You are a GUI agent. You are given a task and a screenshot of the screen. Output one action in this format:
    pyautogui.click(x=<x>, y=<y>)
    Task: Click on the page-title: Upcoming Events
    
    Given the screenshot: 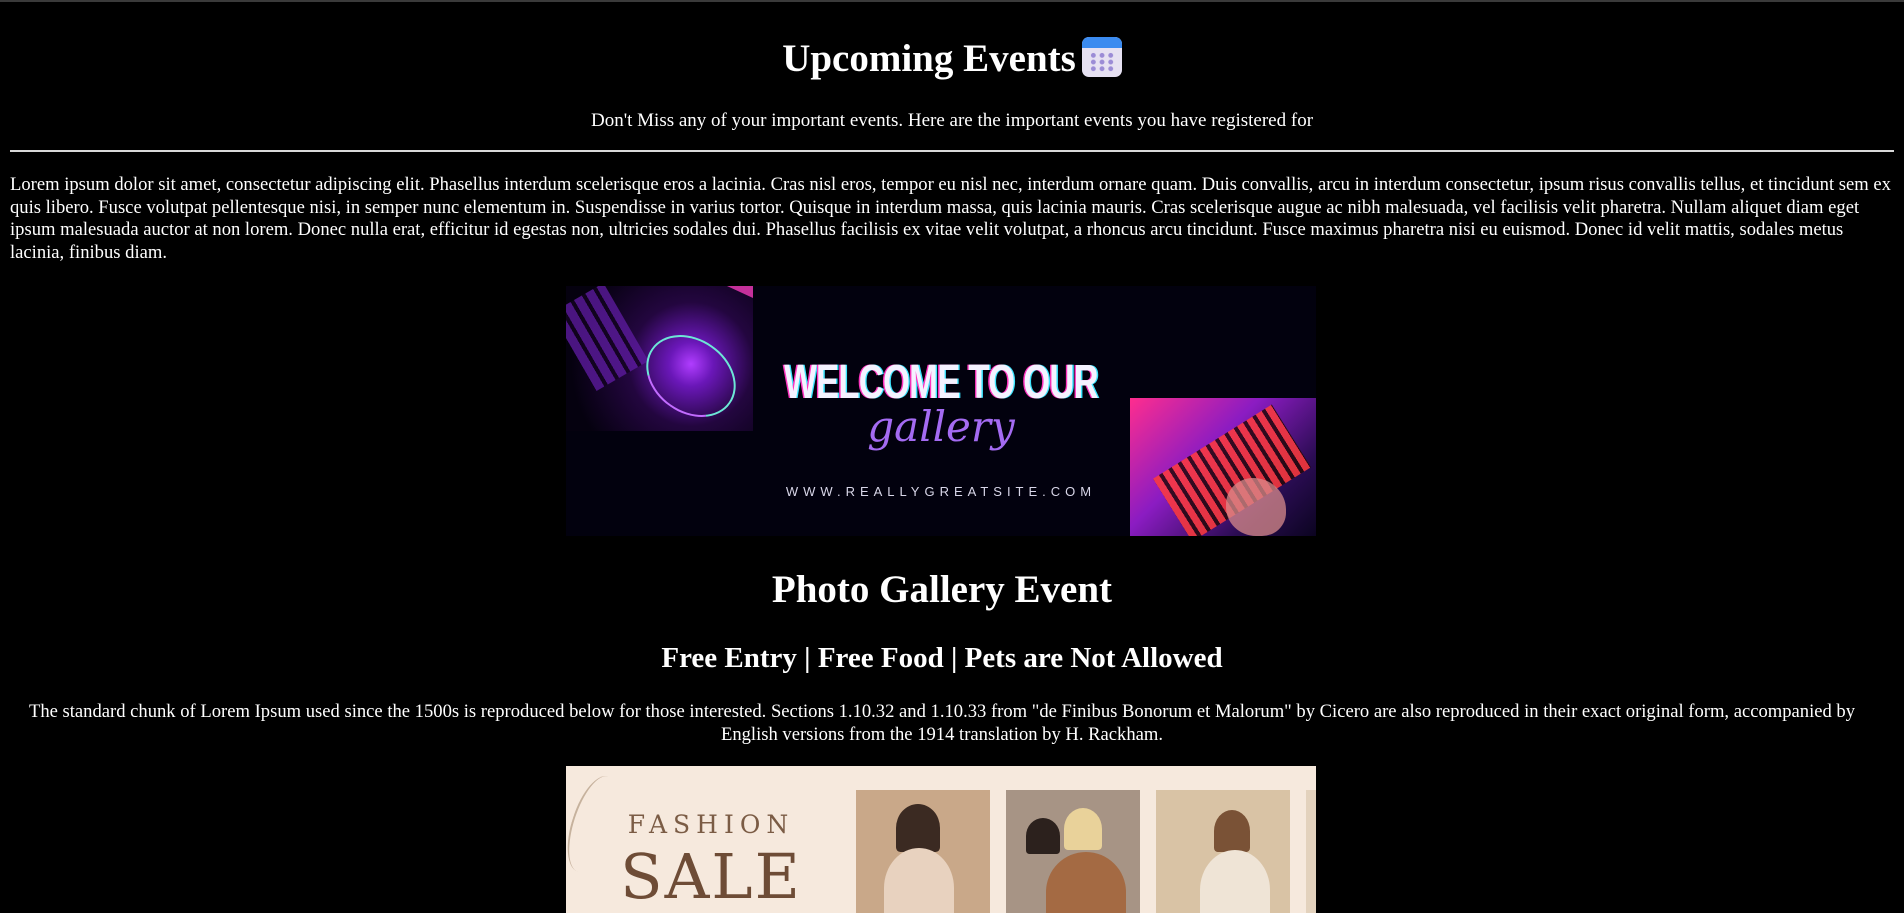 What is the action you would take?
    pyautogui.click(x=952, y=59)
    